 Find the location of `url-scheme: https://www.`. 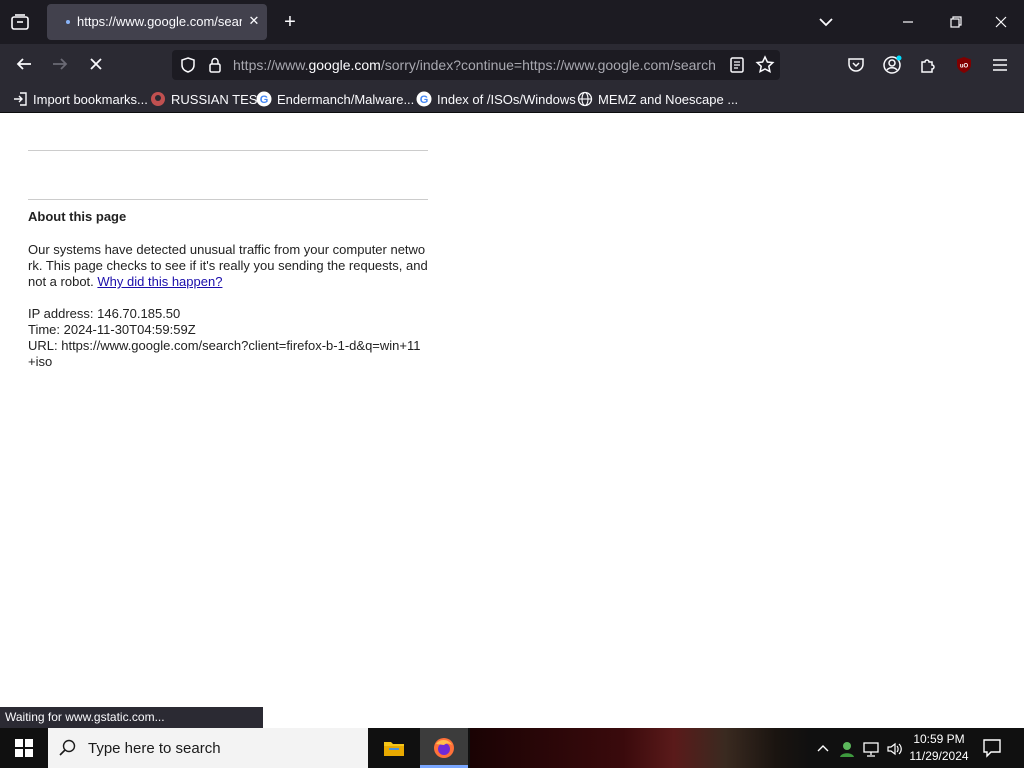

url-scheme: https://www. is located at coordinates (271, 65).